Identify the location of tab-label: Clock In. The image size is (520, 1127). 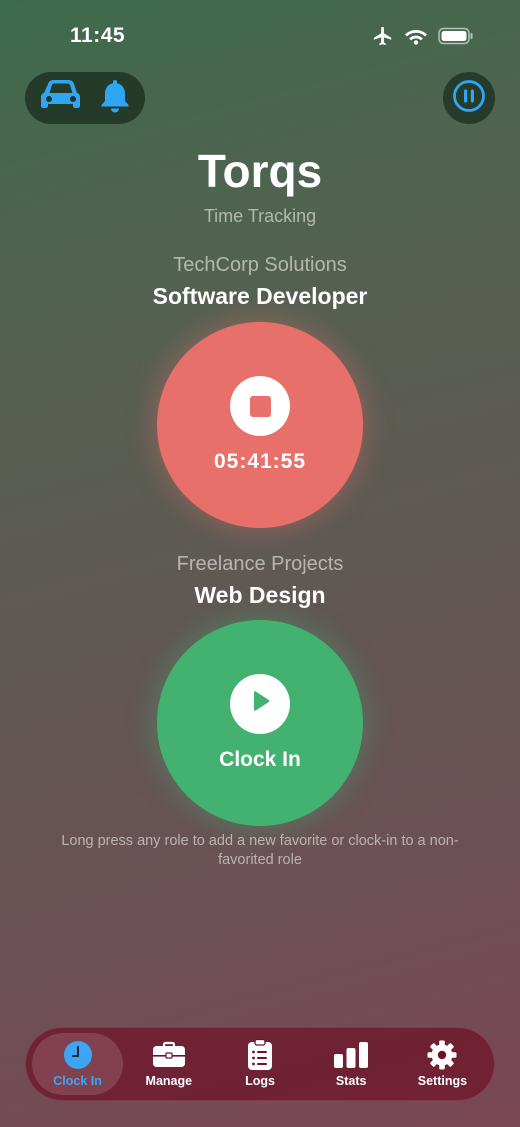
(77, 1081).